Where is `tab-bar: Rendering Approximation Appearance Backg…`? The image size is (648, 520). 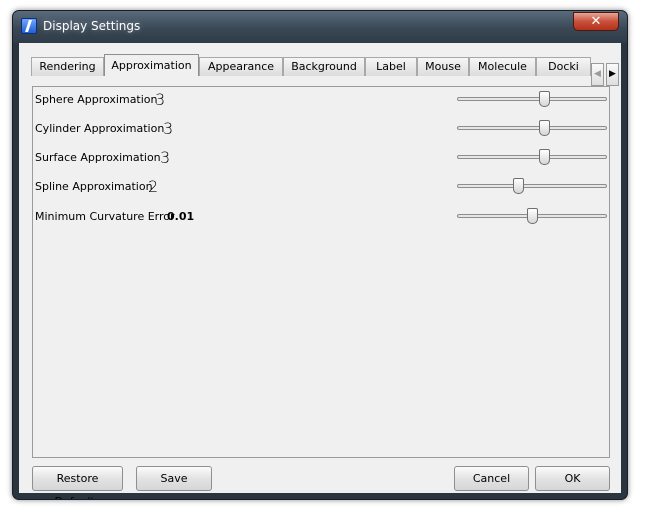
tab-bar: Rendering Approximation Appearance Backg… is located at coordinates (311, 65).